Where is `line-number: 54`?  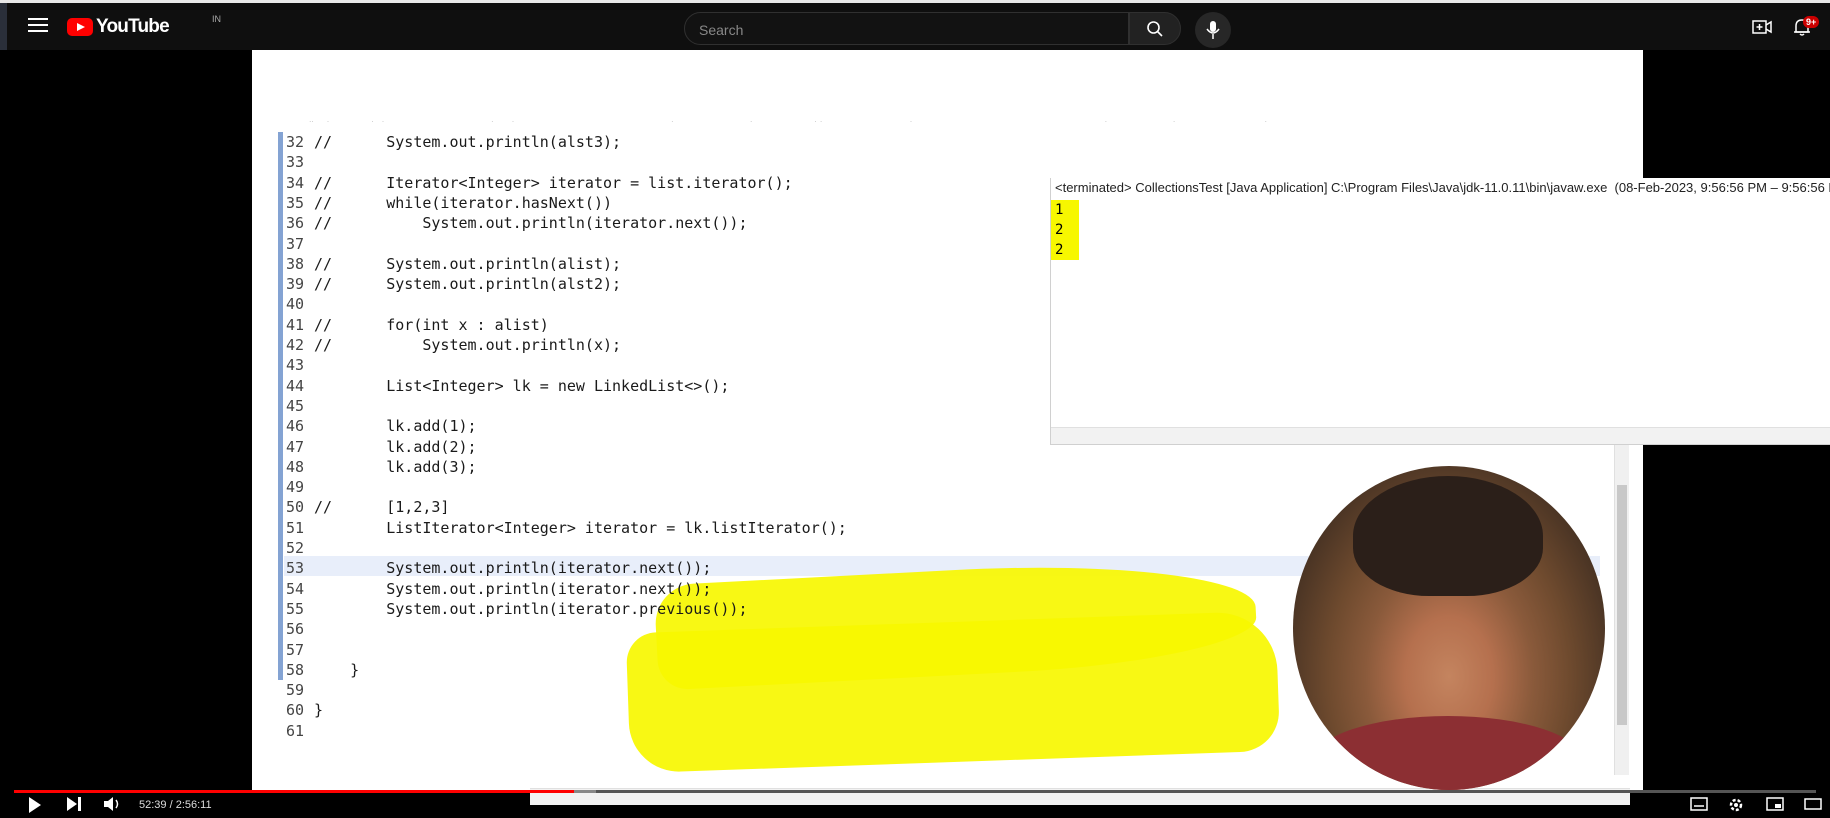
line-number: 54 is located at coordinates (295, 588).